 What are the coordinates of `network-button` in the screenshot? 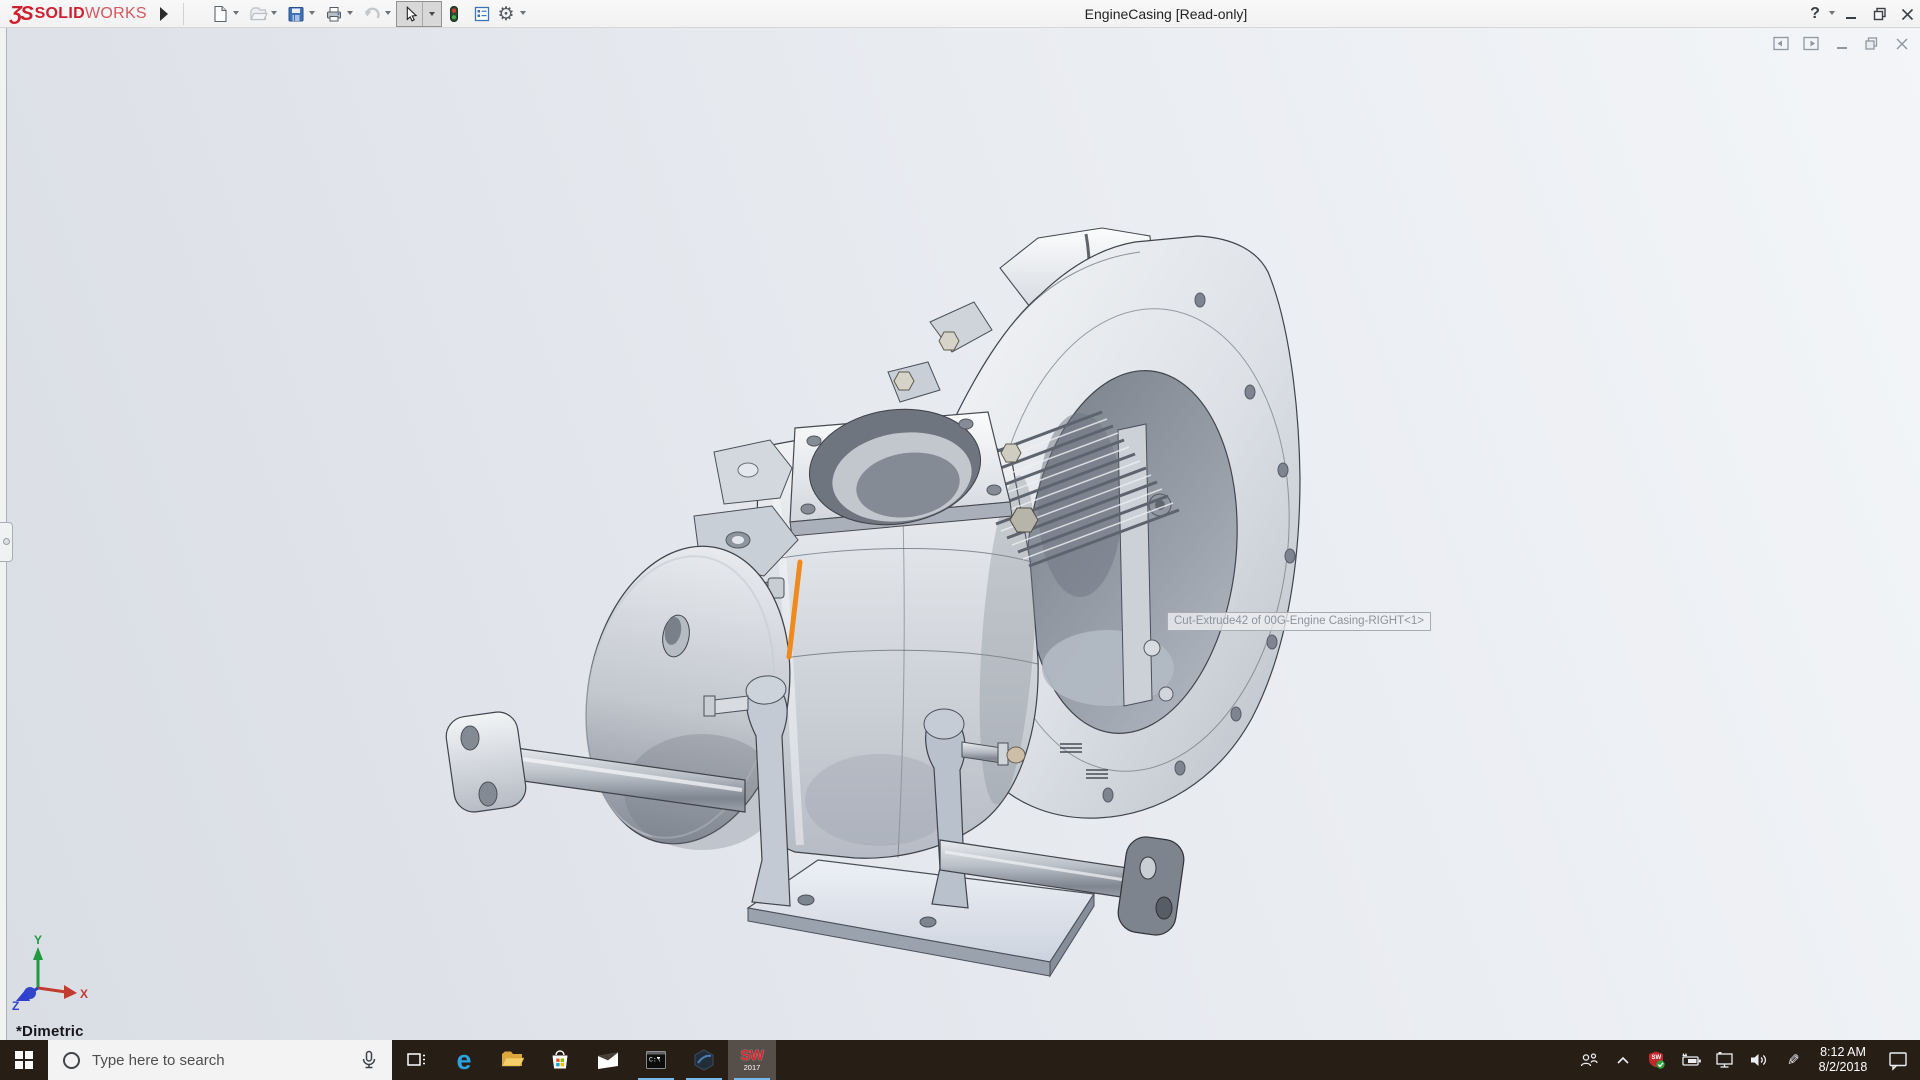 It's located at (1725, 1060).